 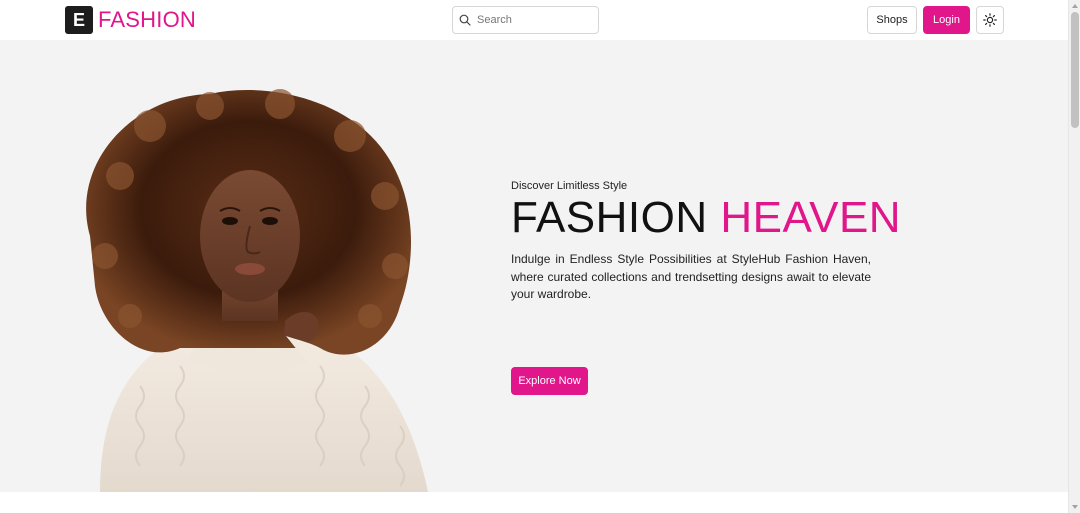 I want to click on theme-toggle-button, so click(x=990, y=20).